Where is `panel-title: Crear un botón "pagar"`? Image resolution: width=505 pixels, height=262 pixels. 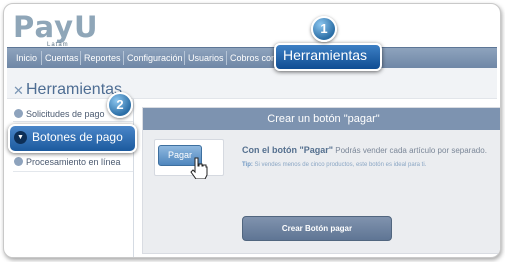 panel-title: Crear un botón "pagar" is located at coordinates (321, 119).